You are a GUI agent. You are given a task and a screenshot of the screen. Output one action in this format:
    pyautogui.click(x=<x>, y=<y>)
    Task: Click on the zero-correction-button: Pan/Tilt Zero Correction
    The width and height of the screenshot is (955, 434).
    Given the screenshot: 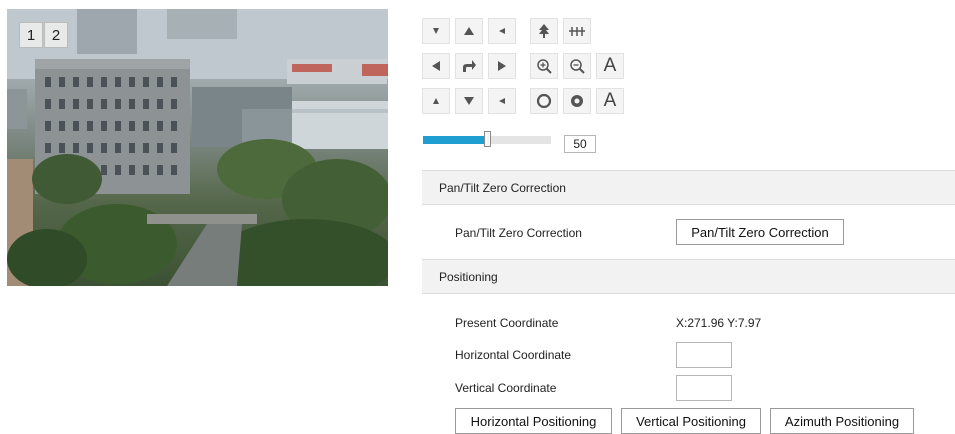 What is the action you would take?
    pyautogui.click(x=760, y=232)
    